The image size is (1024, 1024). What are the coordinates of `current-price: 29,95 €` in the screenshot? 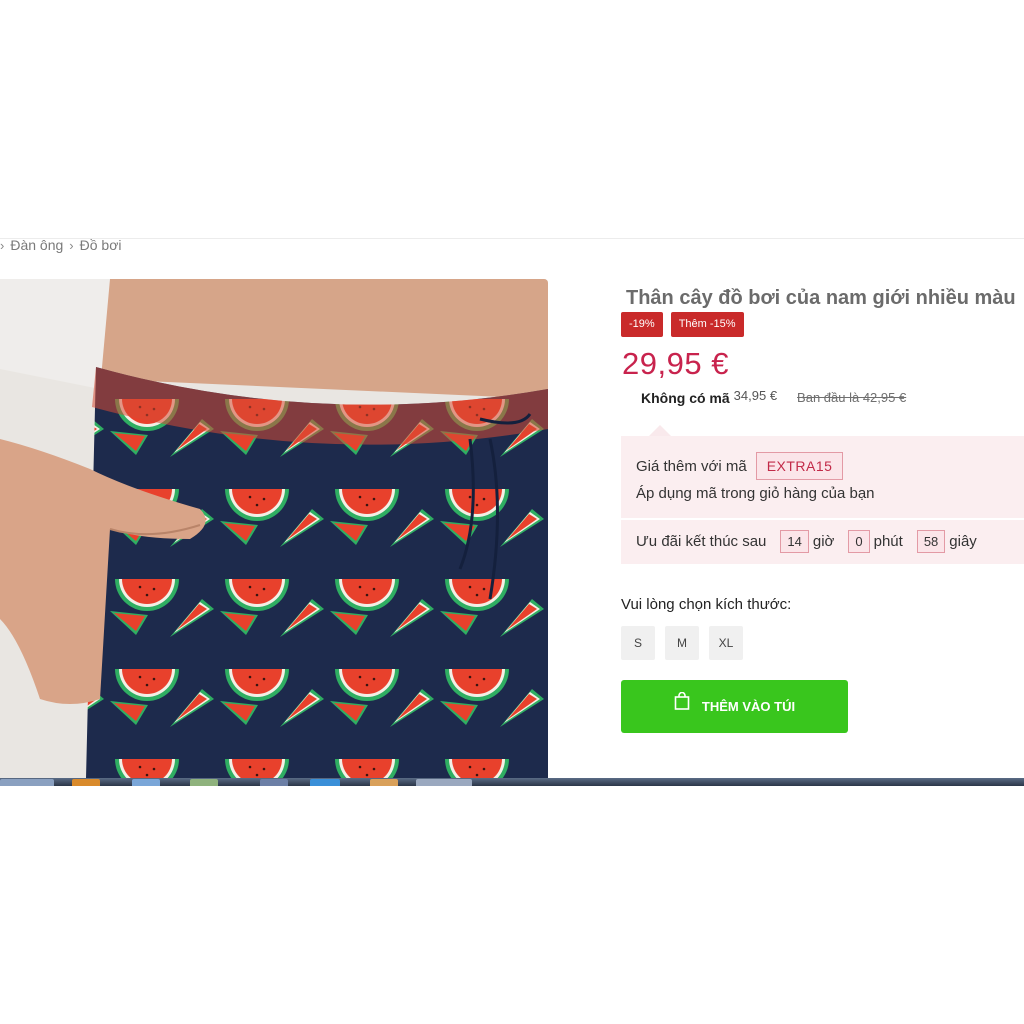 It's located at (675, 363).